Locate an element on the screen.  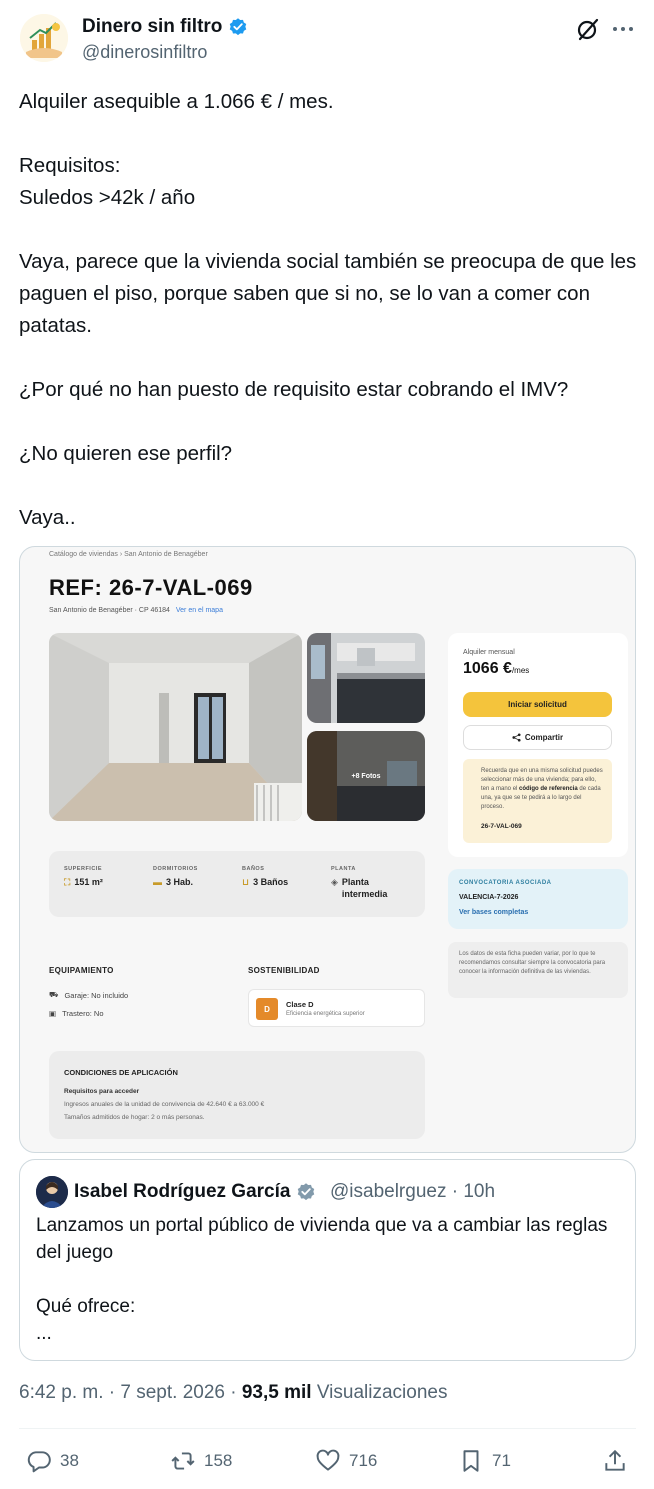
stat-banos: BAÑOS ⊔ 3 Baños is located at coordinates (265, 877).